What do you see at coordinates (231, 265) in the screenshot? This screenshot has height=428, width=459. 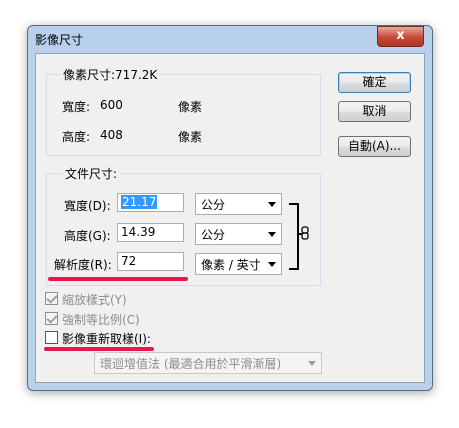 I see `resolution-unit: 像素 / 英寸` at bounding box center [231, 265].